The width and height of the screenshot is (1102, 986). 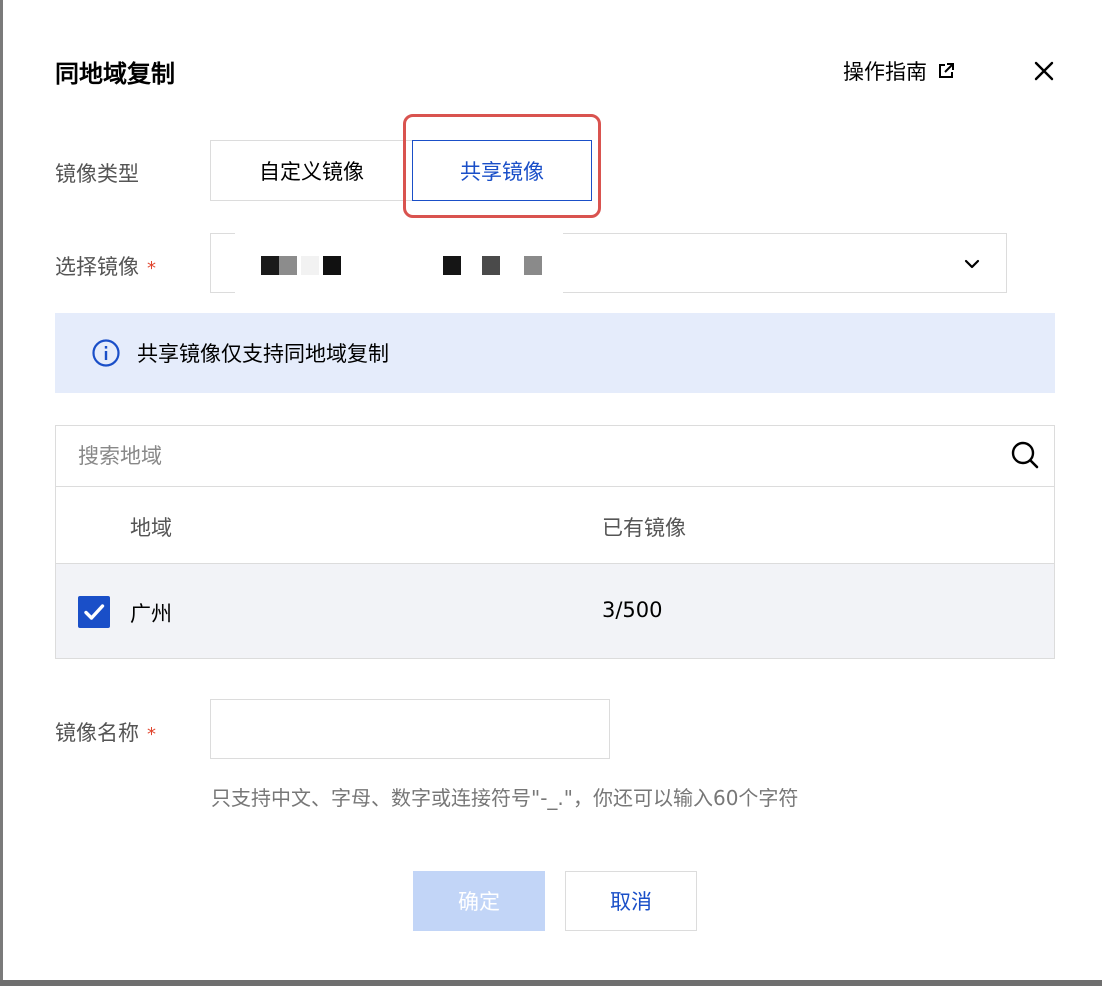 What do you see at coordinates (505, 798) in the screenshot?
I see `image-name-hint: 只支持中文、字母、数字或连接符号"-_."，你还可以输入60个字符` at bounding box center [505, 798].